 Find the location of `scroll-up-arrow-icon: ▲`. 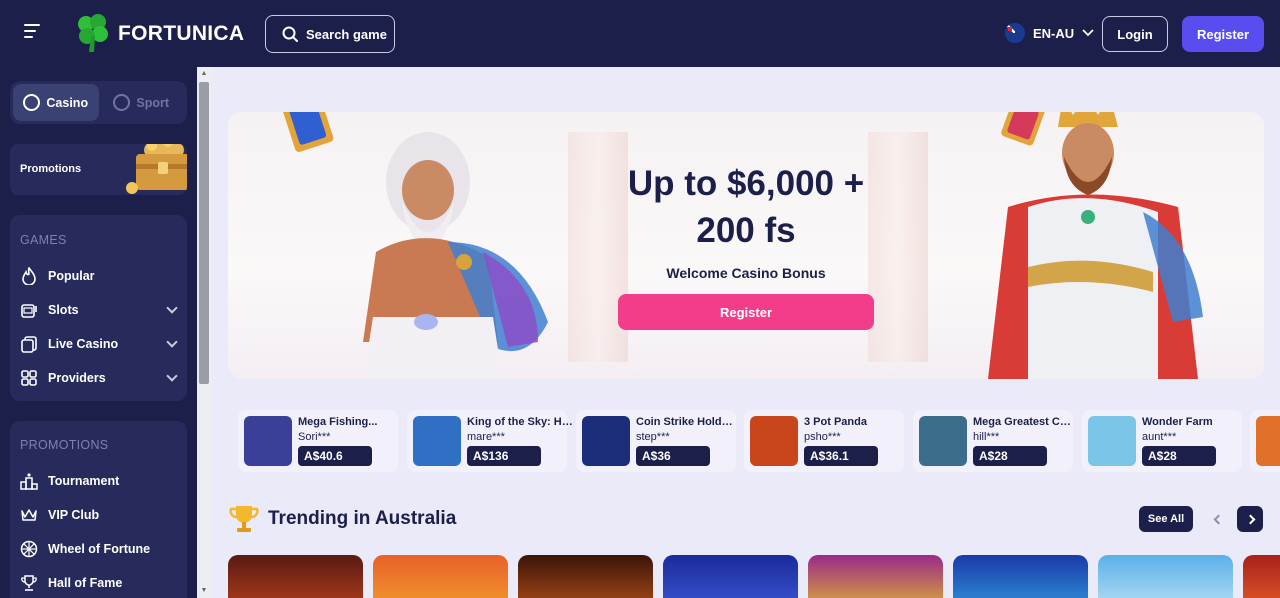

scroll-up-arrow-icon: ▲ is located at coordinates (204, 74).